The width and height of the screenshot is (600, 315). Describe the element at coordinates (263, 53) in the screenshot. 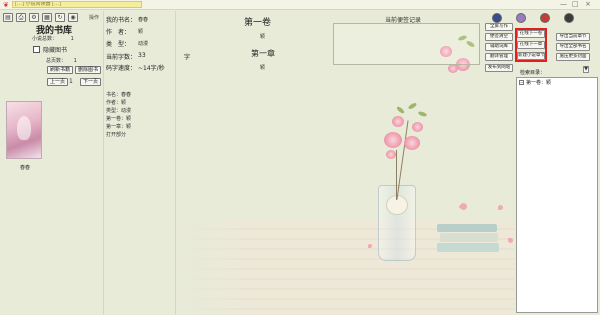

I see `chapter-title: 第一章` at that location.